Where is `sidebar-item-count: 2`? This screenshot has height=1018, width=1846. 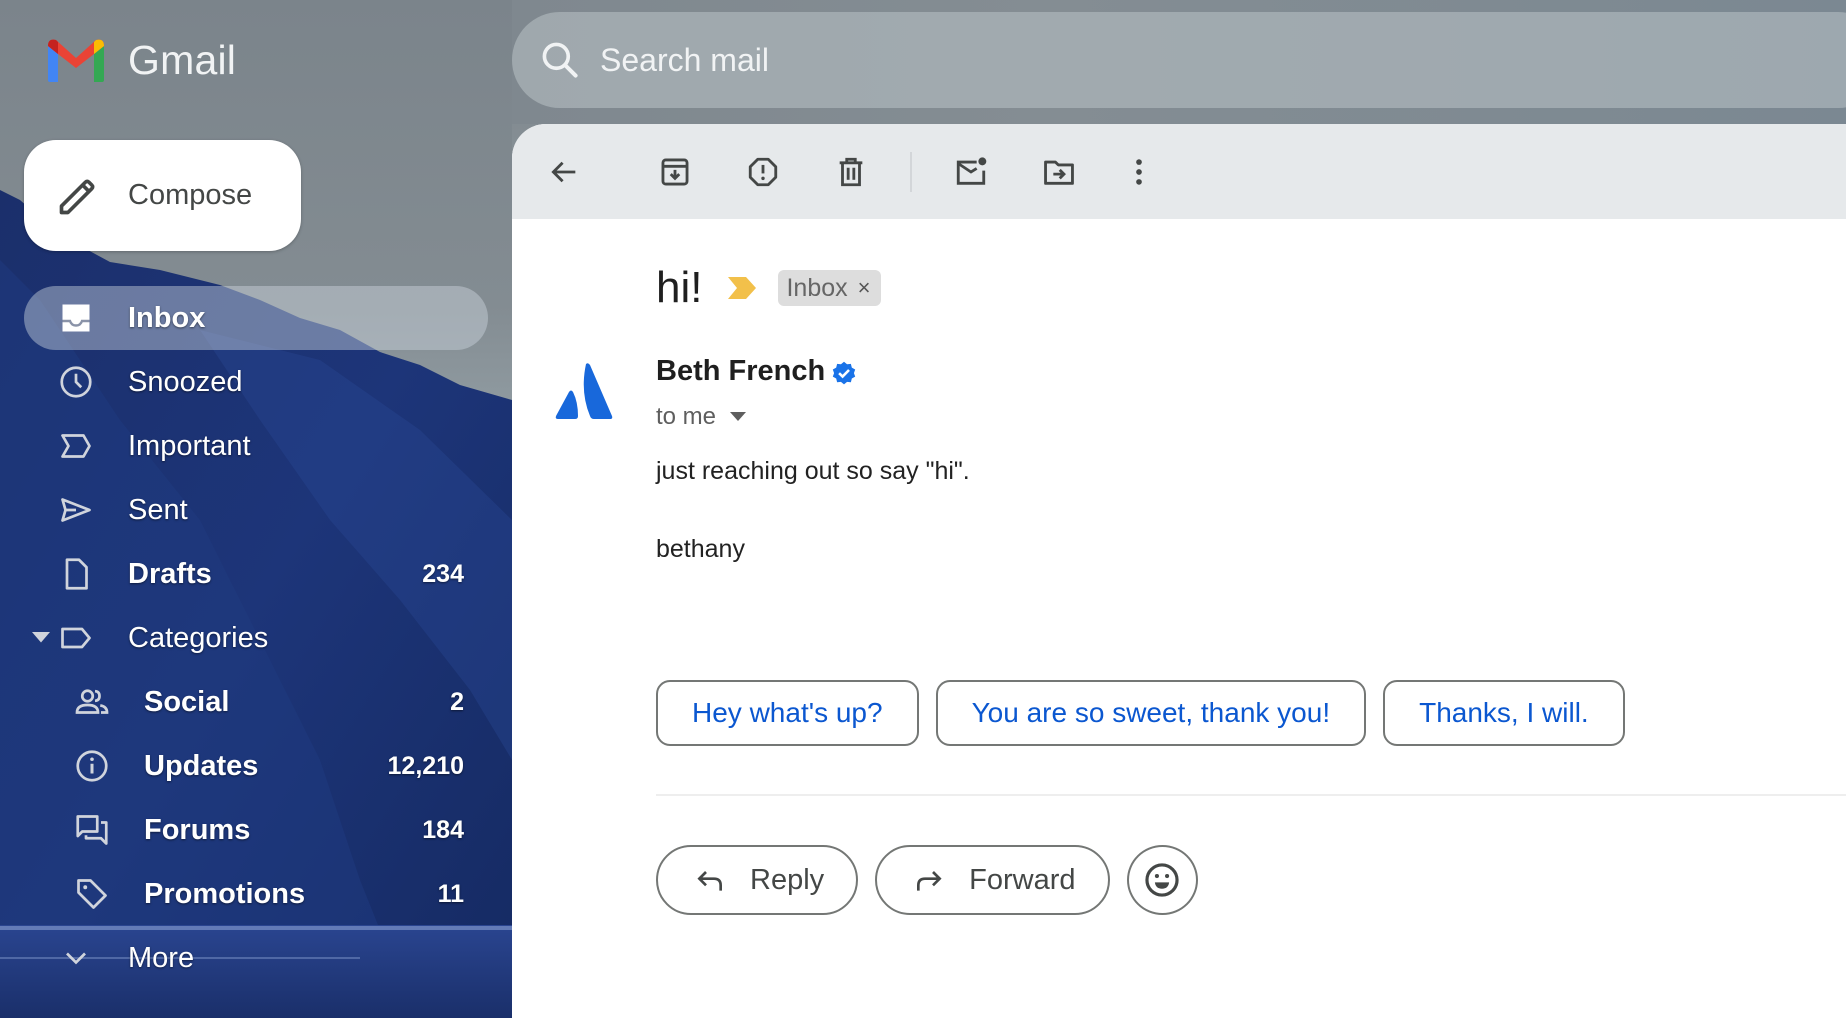 sidebar-item-count: 2 is located at coordinates (457, 701).